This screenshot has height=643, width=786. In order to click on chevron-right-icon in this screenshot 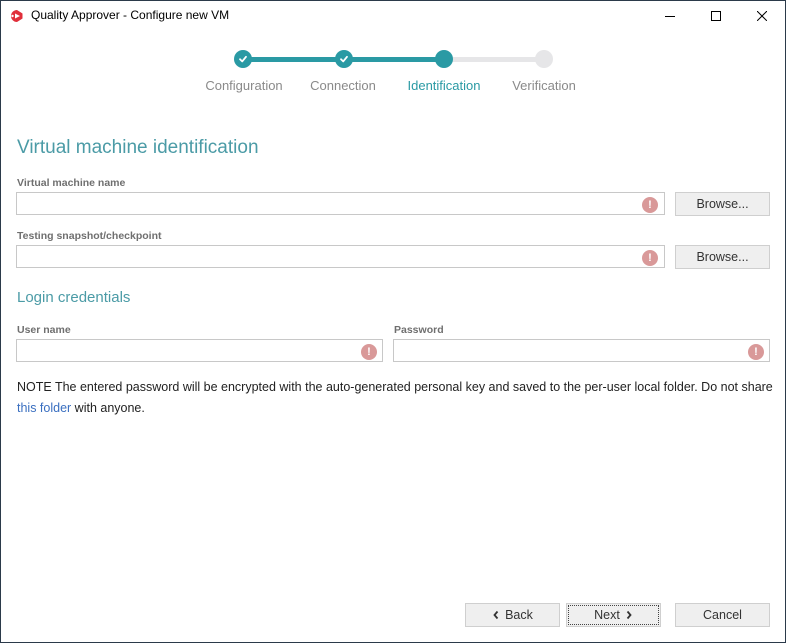, I will do `click(629, 615)`.